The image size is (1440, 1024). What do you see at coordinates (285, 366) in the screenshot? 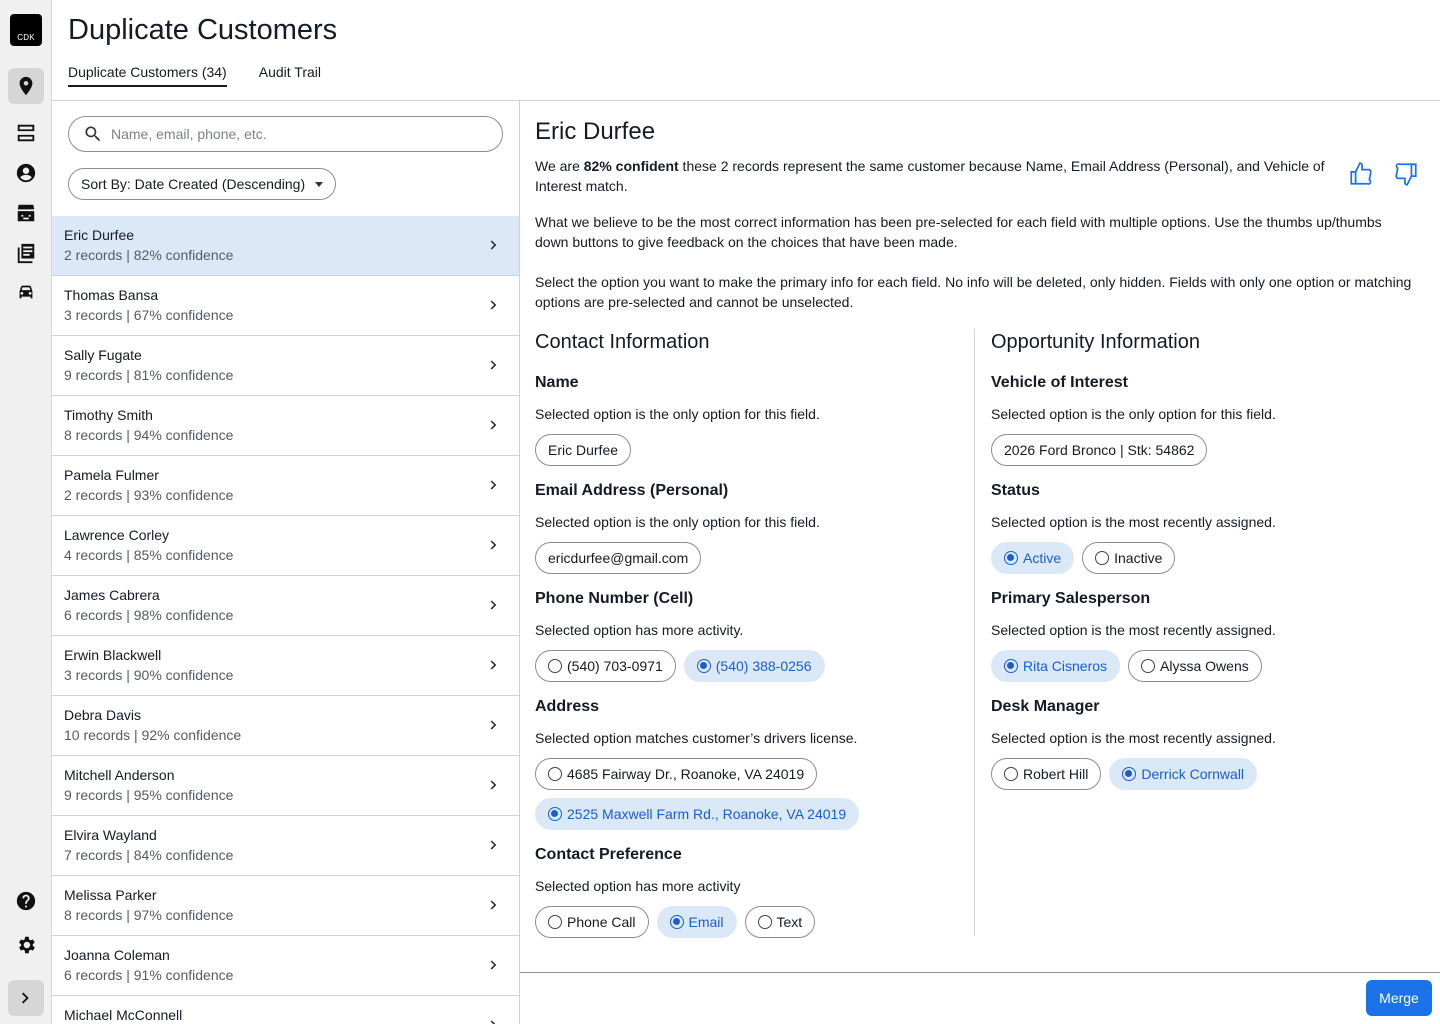
I see `customer-list-item: Sally Fugate 9 records | 81% confidence` at bounding box center [285, 366].